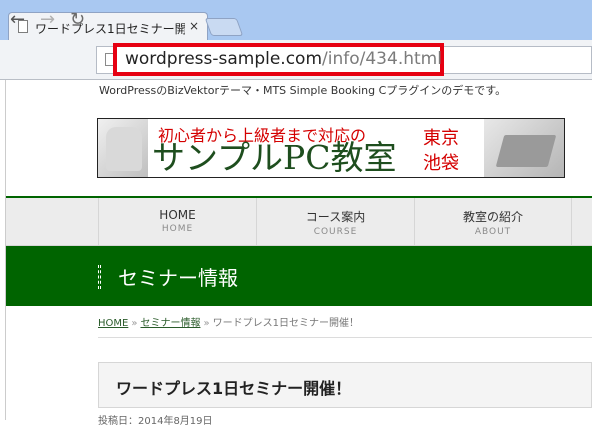 The height and width of the screenshot is (427, 592). What do you see at coordinates (177, 215) in the screenshot?
I see `nav-item-label: HOME` at bounding box center [177, 215].